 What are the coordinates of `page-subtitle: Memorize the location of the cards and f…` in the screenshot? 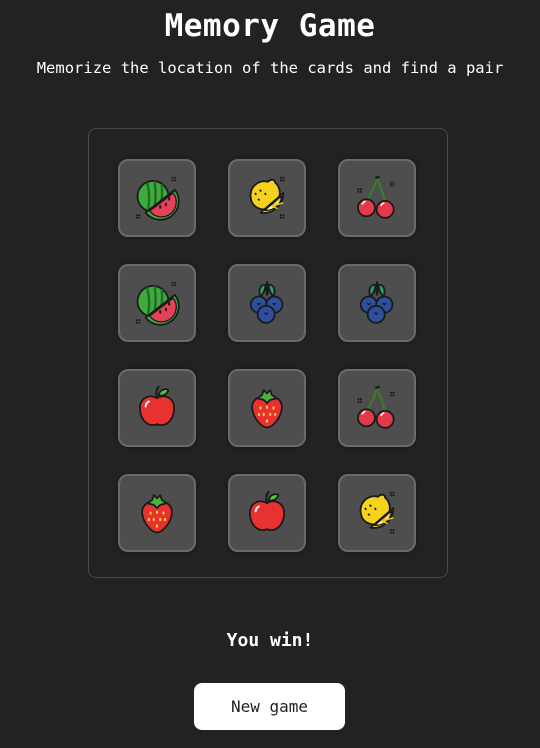 It's located at (270, 68).